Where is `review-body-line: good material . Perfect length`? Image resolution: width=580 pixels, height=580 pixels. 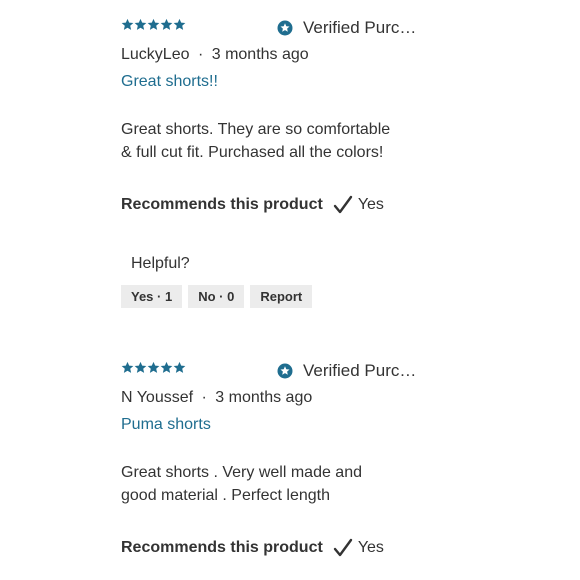 review-body-line: good material . Perfect length is located at coordinates (226, 495).